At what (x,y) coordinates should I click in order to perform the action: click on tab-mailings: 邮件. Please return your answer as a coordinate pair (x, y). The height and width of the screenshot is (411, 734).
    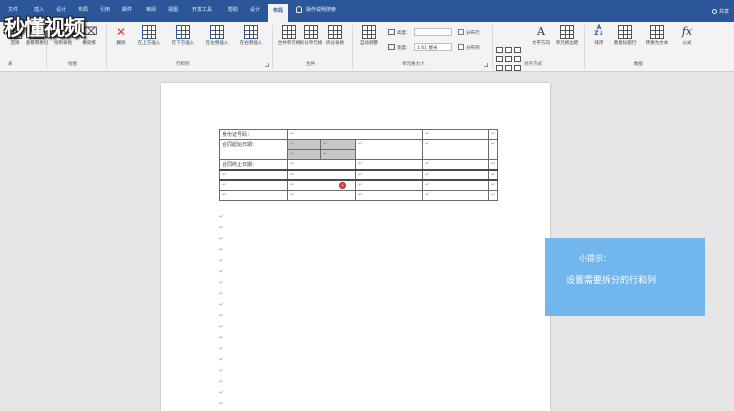
    Looking at the image, I should click on (127, 9).